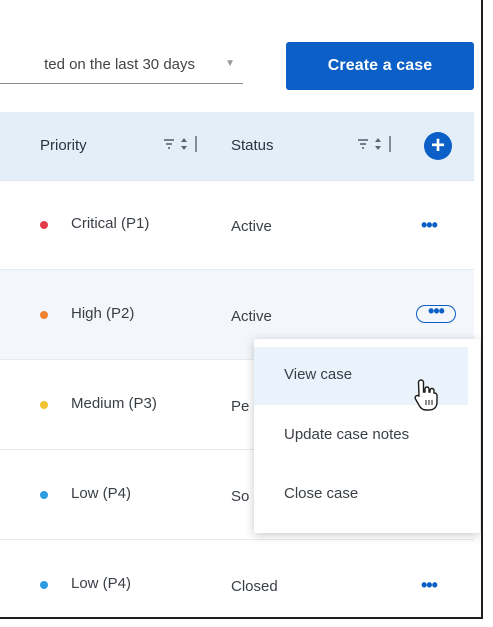 The height and width of the screenshot is (627, 493). What do you see at coordinates (240, 496) in the screenshot?
I see `status-cell: So` at bounding box center [240, 496].